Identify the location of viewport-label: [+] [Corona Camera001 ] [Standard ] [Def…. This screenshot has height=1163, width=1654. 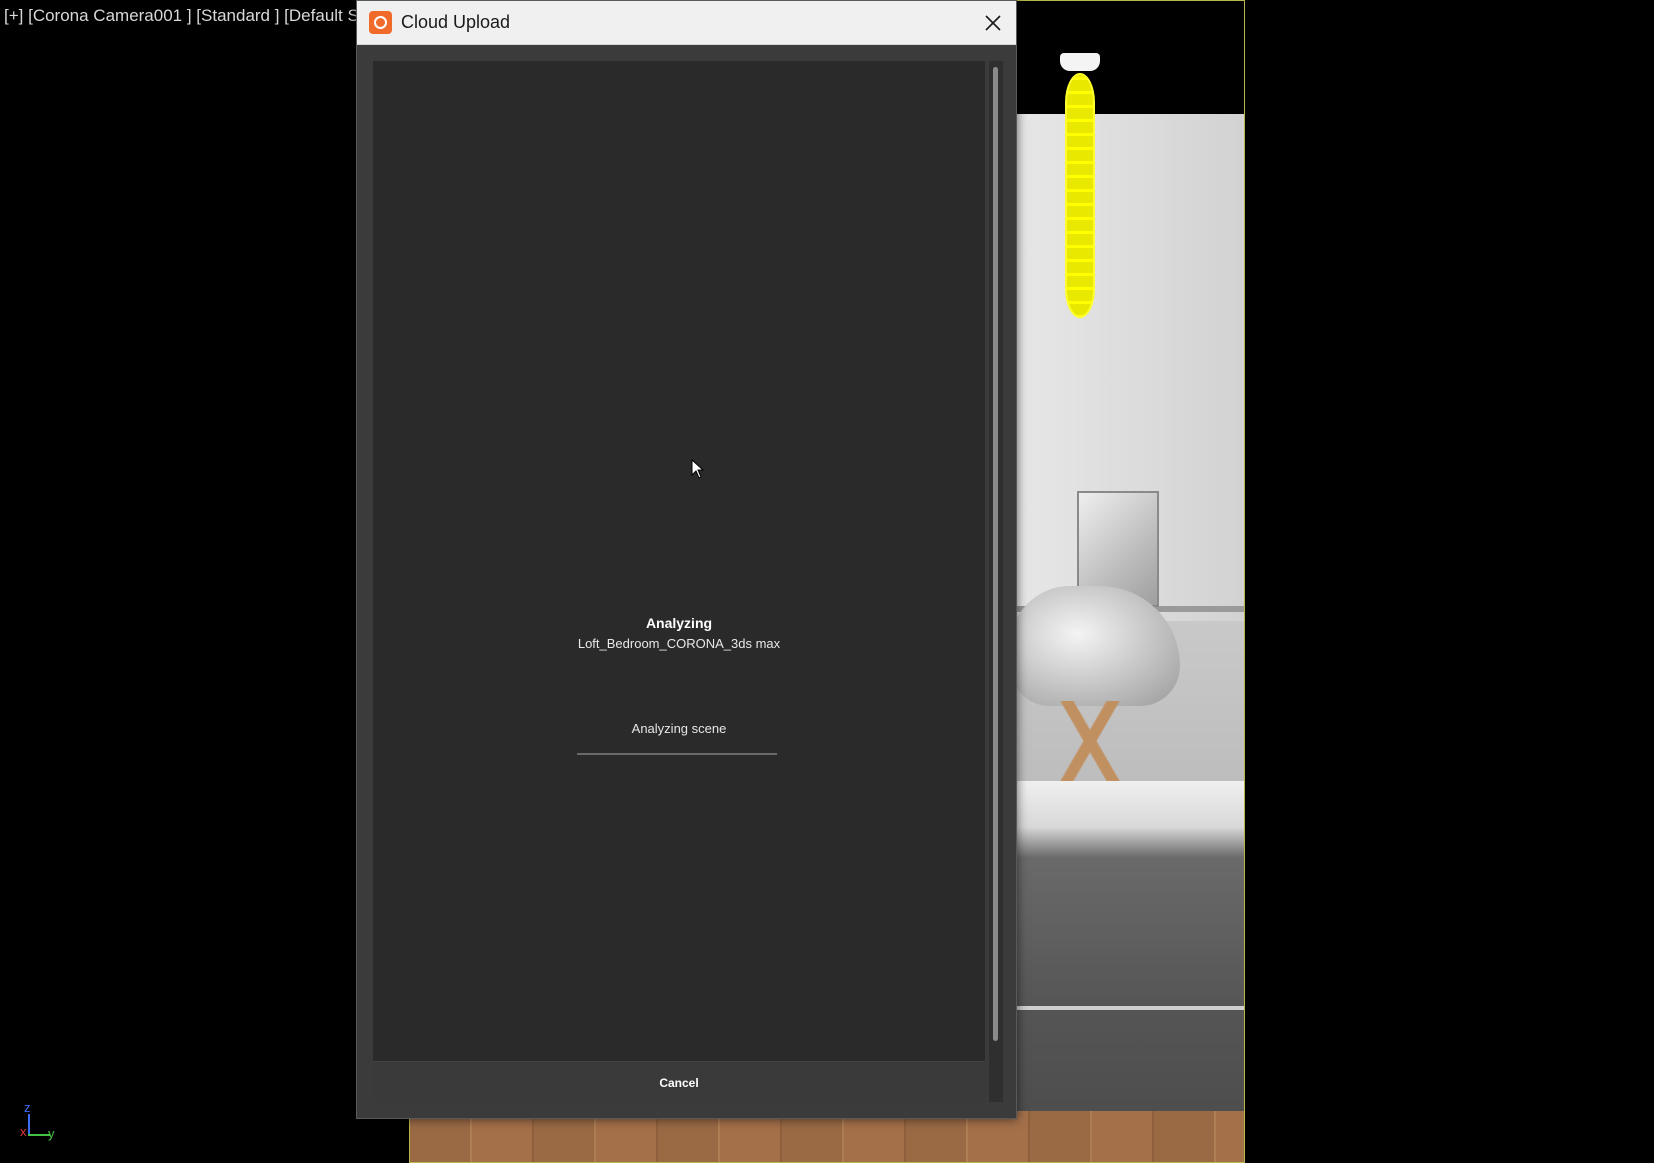
(181, 16).